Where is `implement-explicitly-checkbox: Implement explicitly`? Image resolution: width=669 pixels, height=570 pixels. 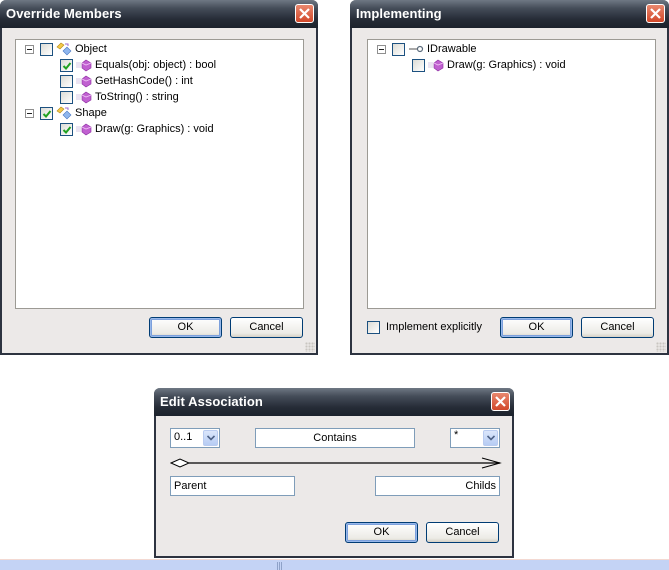 implement-explicitly-checkbox: Implement explicitly is located at coordinates (424, 327).